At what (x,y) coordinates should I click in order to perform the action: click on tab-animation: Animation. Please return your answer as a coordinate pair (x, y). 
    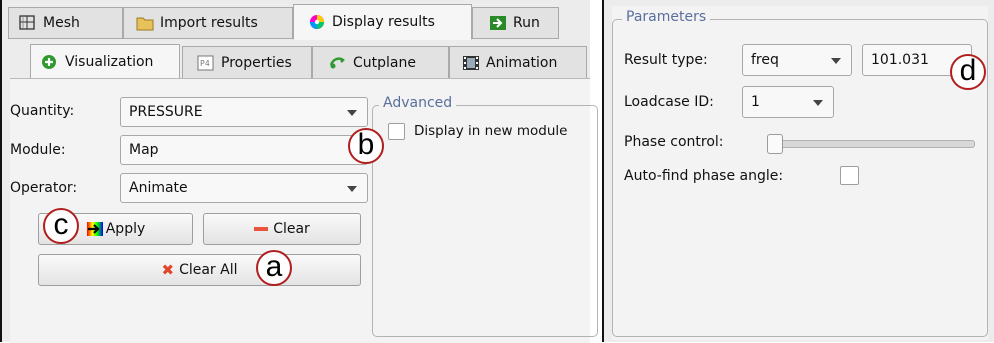
    Looking at the image, I should click on (518, 62).